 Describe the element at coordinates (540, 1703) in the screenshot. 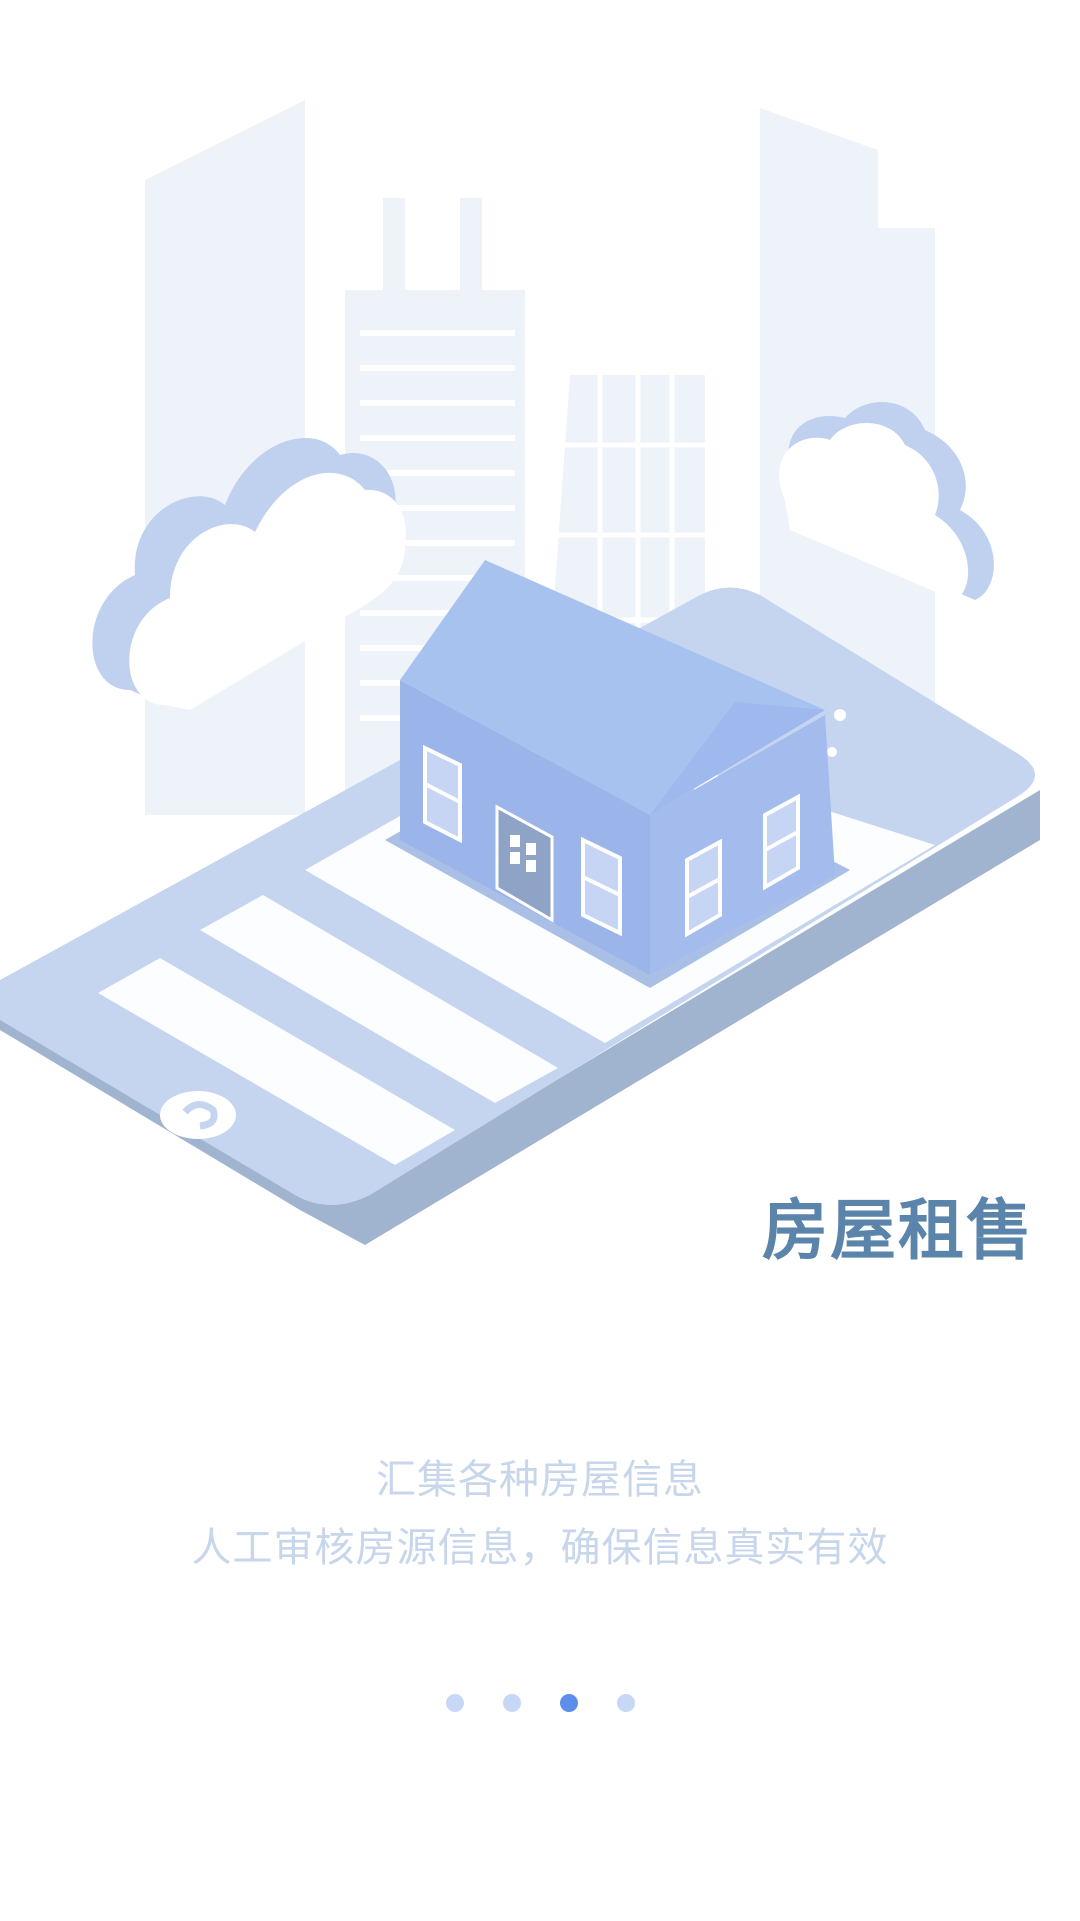

I see `page-indicator` at that location.